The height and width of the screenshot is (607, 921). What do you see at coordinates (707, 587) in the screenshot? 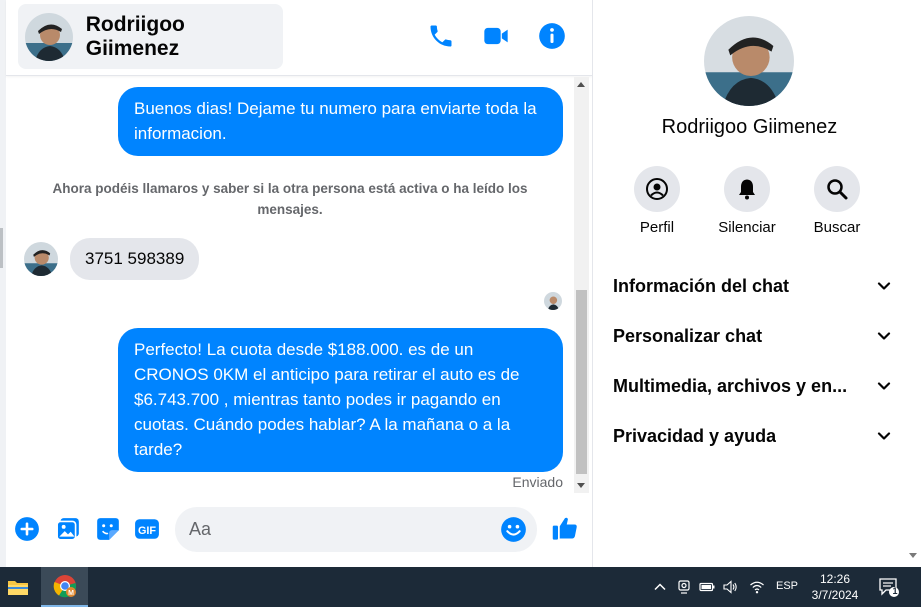
I see `battery-icon` at bounding box center [707, 587].